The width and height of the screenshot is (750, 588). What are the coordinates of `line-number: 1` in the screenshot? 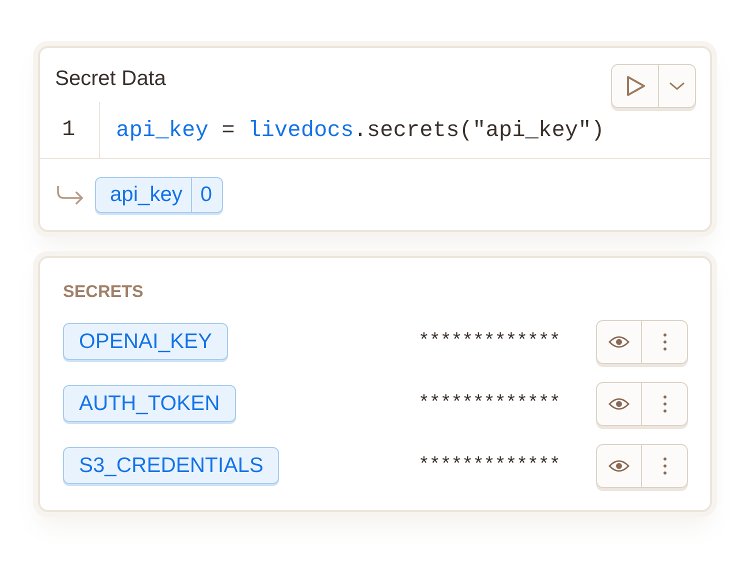 It's located at (70, 130).